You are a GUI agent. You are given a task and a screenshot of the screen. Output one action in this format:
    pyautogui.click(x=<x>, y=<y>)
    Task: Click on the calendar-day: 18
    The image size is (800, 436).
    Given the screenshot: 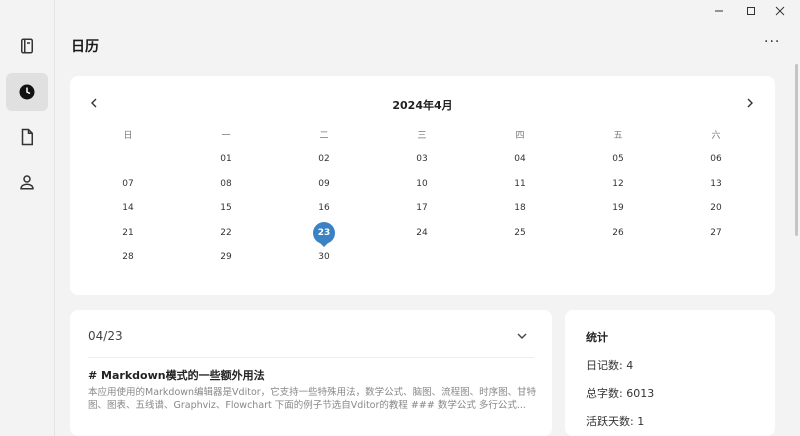 What is the action you would take?
    pyautogui.click(x=520, y=208)
    